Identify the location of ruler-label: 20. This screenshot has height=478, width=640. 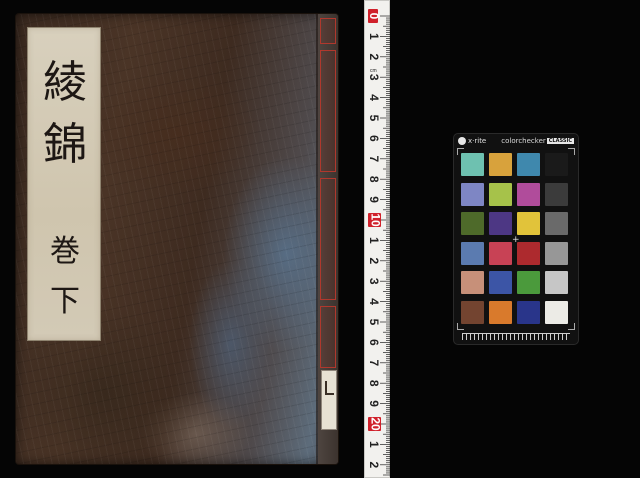
(375, 424).